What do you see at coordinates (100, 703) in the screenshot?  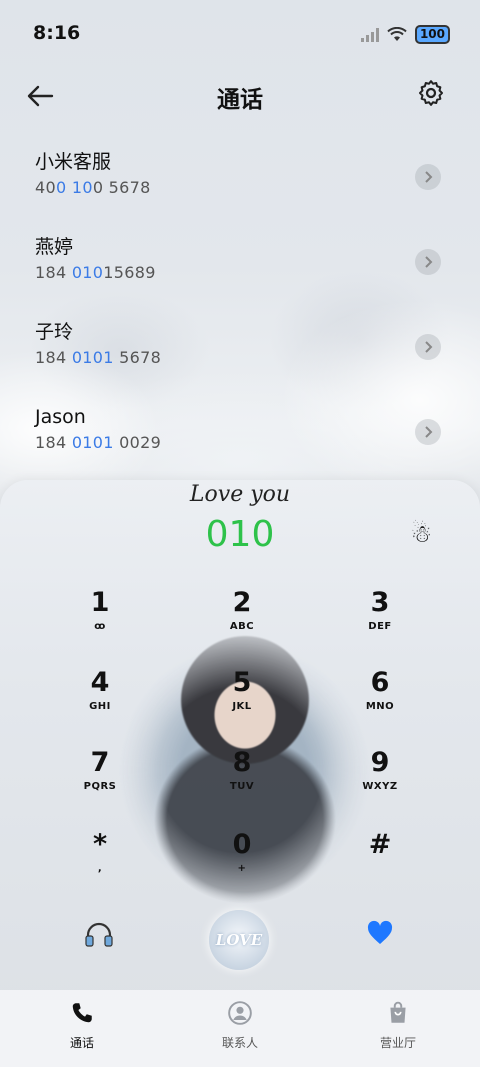 I see `key-4: 4 GHI` at bounding box center [100, 703].